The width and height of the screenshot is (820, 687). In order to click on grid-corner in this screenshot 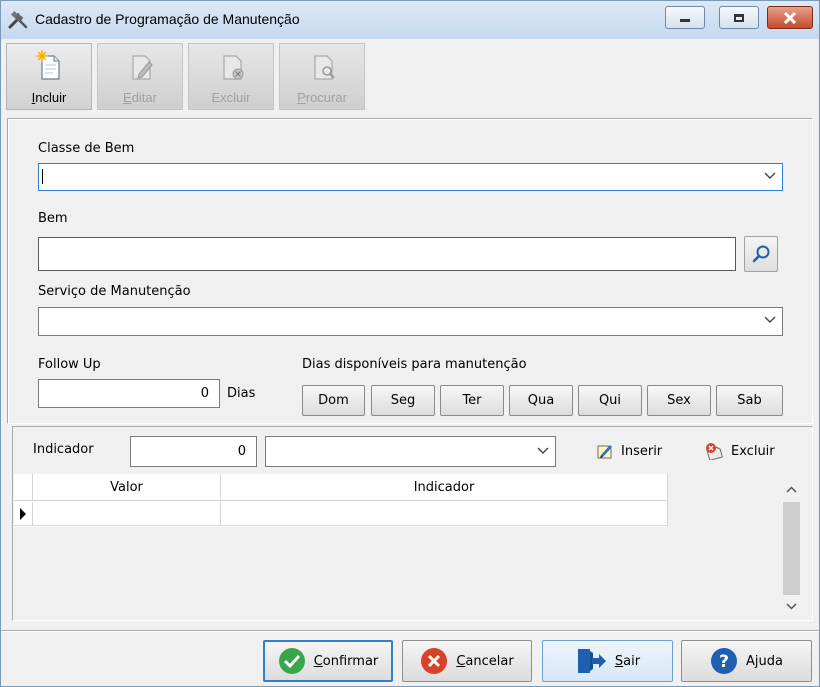, I will do `click(23, 487)`.